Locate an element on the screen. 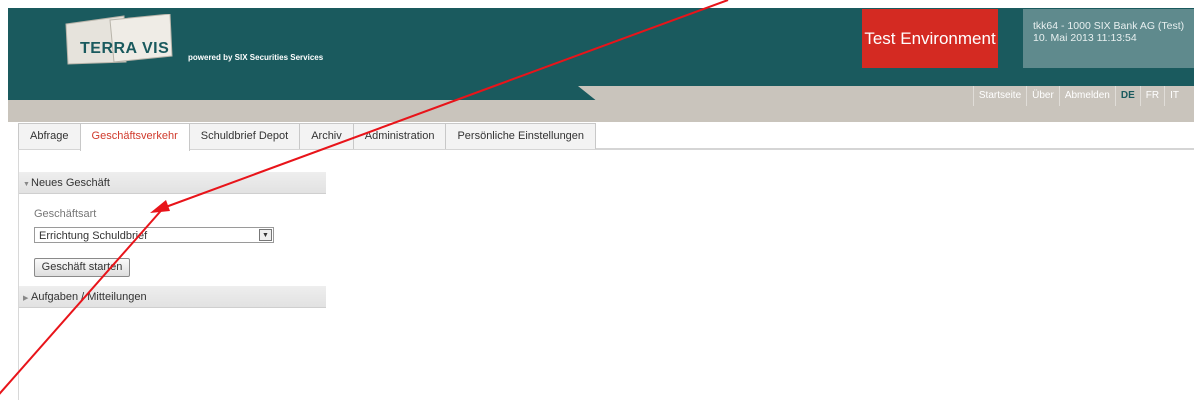  tab-geschaeftsverkehr: Geschäftsverkehr is located at coordinates (134, 137).